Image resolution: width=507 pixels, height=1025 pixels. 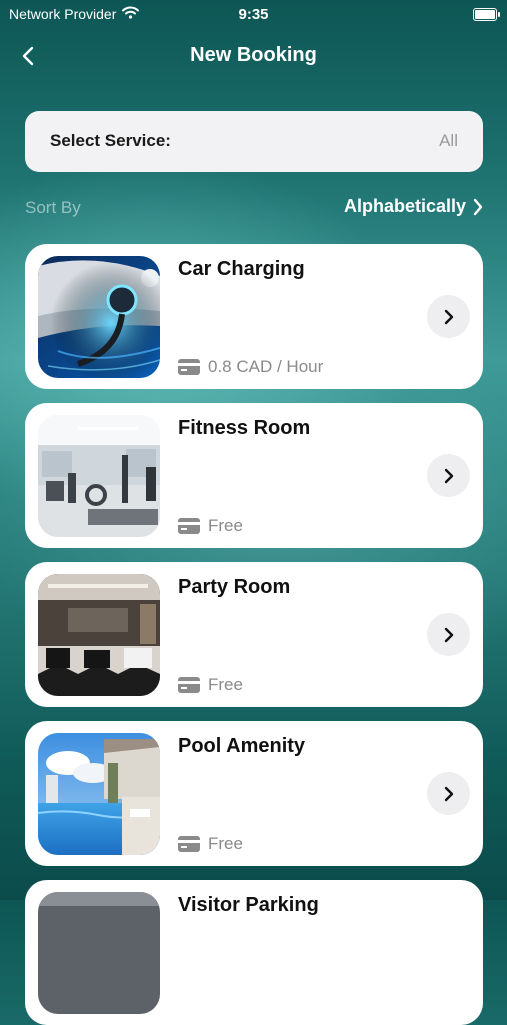 I want to click on amenity-price: 0.8 CAD / Hour, so click(x=250, y=367).